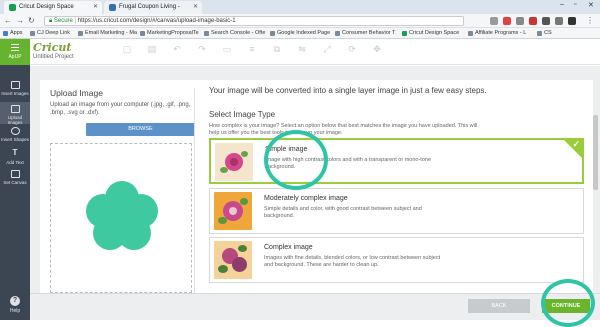 The width and height of the screenshot is (600, 327). I want to click on flip-icon: ⇋, so click(302, 51).